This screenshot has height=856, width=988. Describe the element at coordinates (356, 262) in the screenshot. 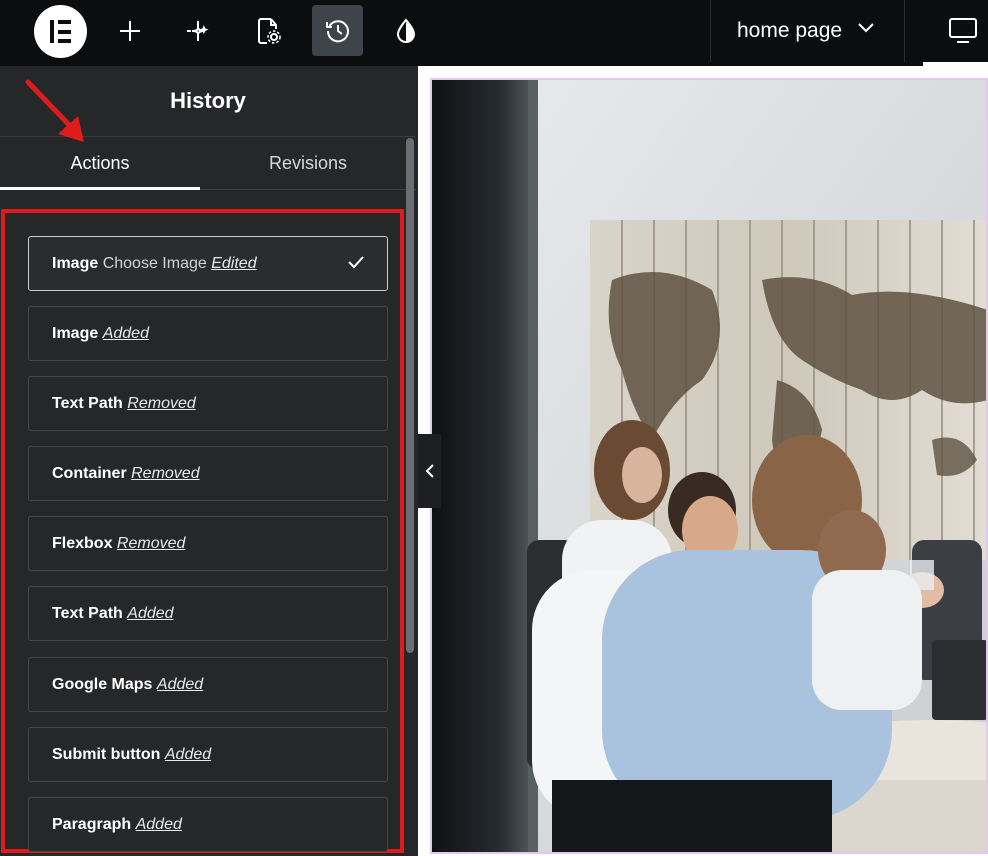

I see `check-icon` at that location.